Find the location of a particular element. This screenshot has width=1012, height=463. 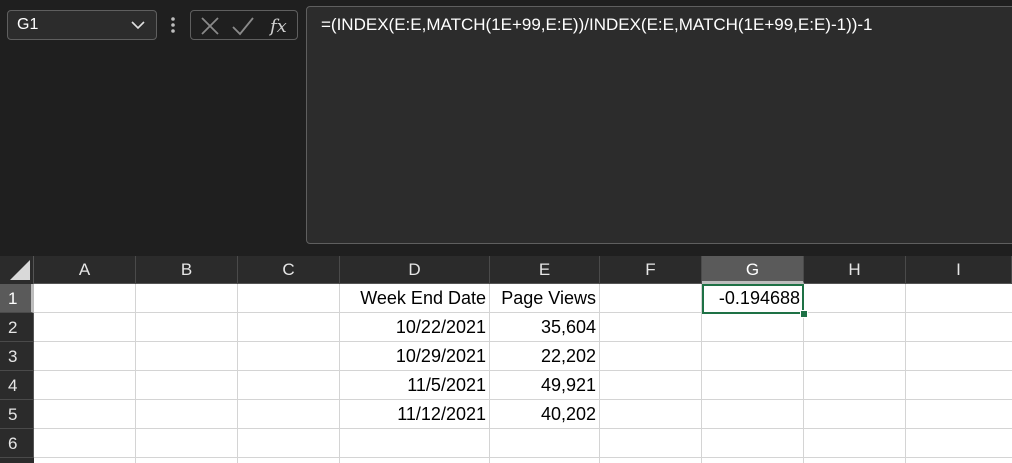

name-box-value: G1 is located at coordinates (28, 24).